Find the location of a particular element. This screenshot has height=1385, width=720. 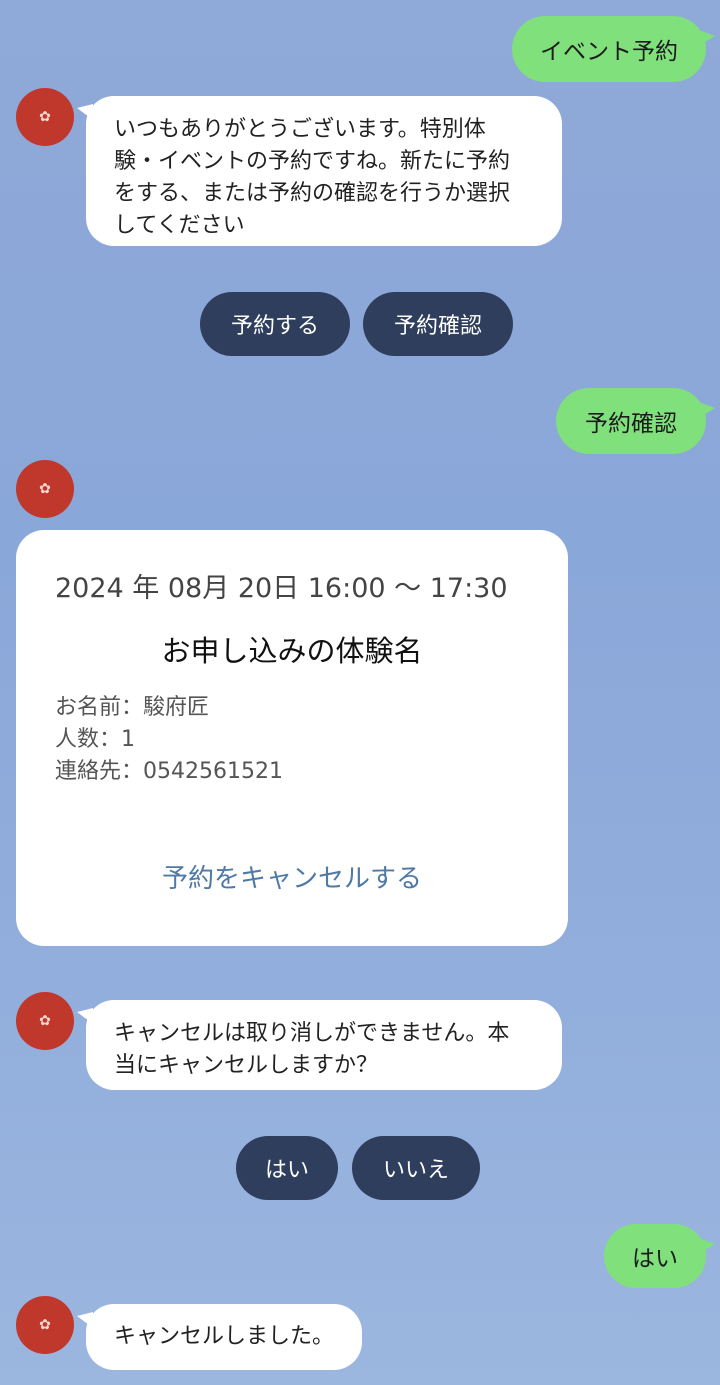

greeting-line: をする、または予約の確認を行うか選択 is located at coordinates (312, 193).